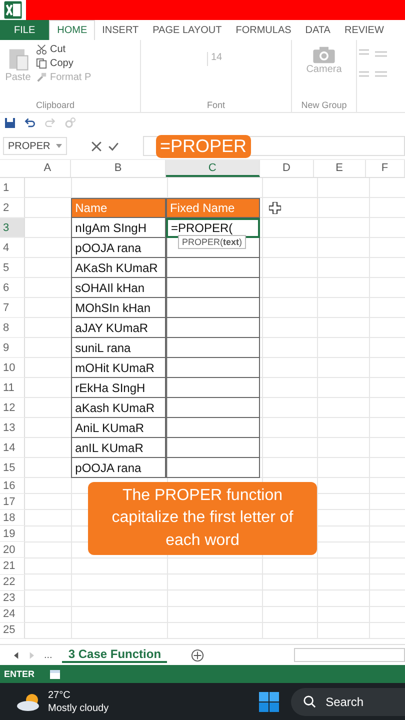 Image resolution: width=405 pixels, height=720 pixels. I want to click on column-header: A, so click(48, 168).